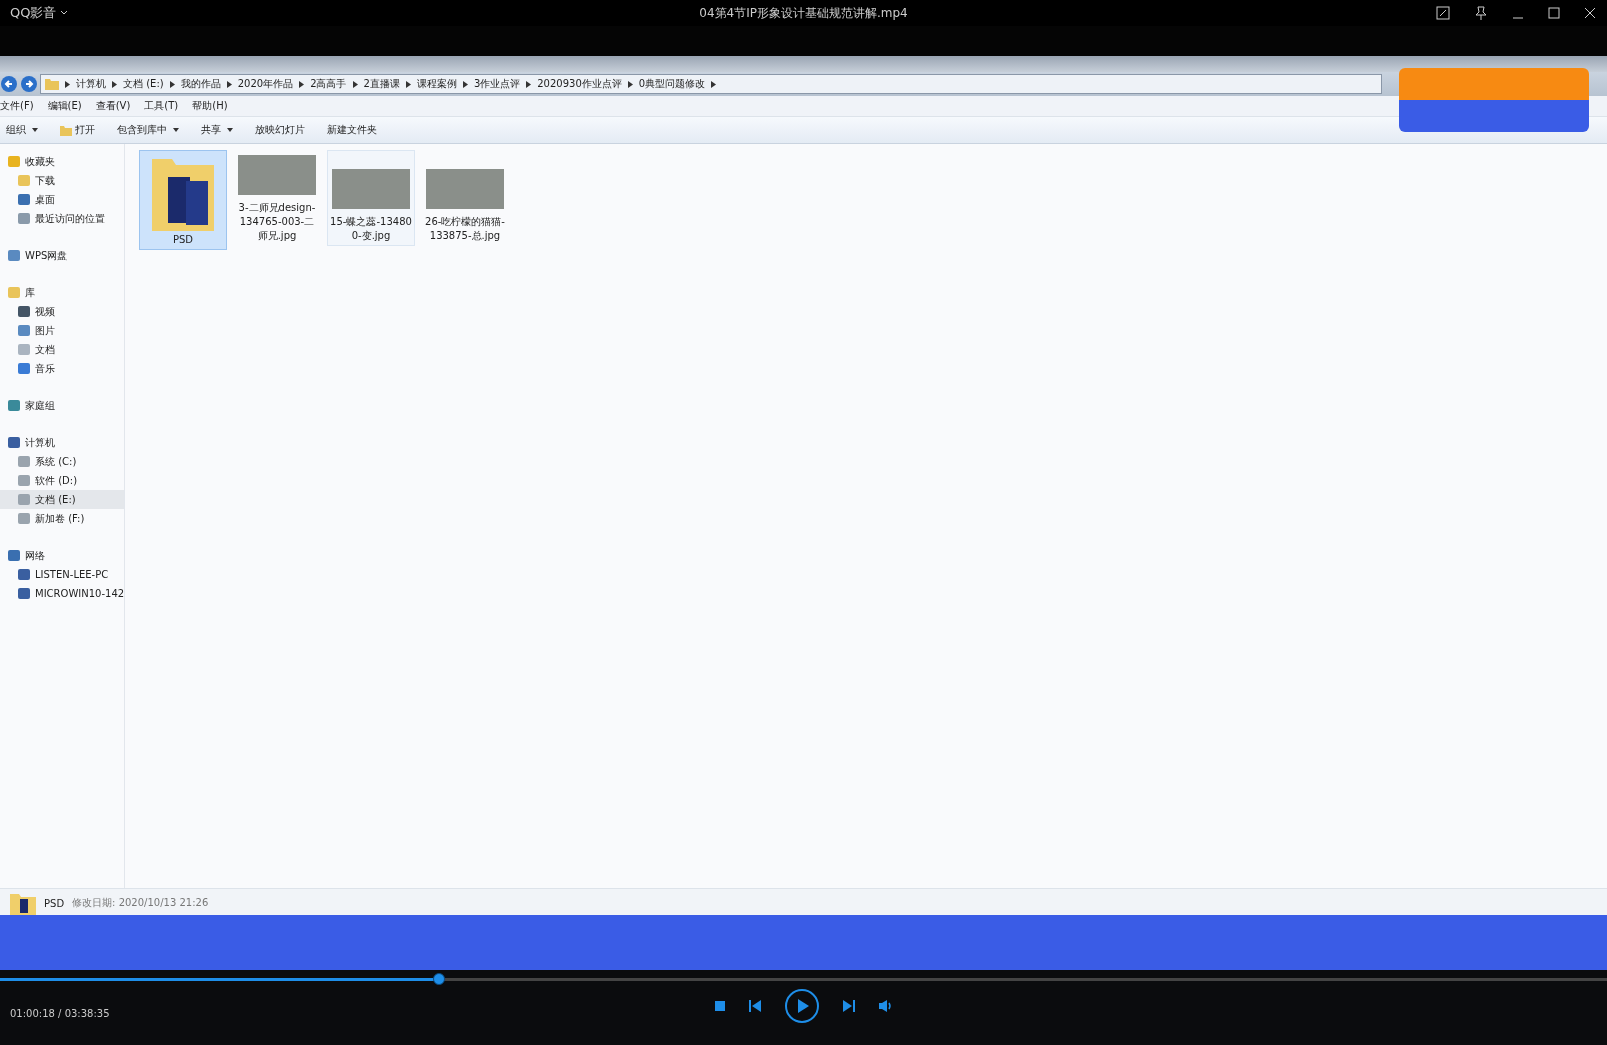  What do you see at coordinates (210, 106) in the screenshot?
I see `menu-item: 帮助(H)` at bounding box center [210, 106].